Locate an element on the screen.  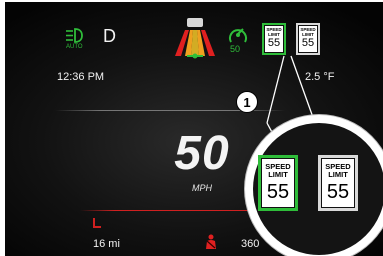
speed-limit-sign-large-active: SPEED LIMIT 55 is located at coordinates (278, 183).